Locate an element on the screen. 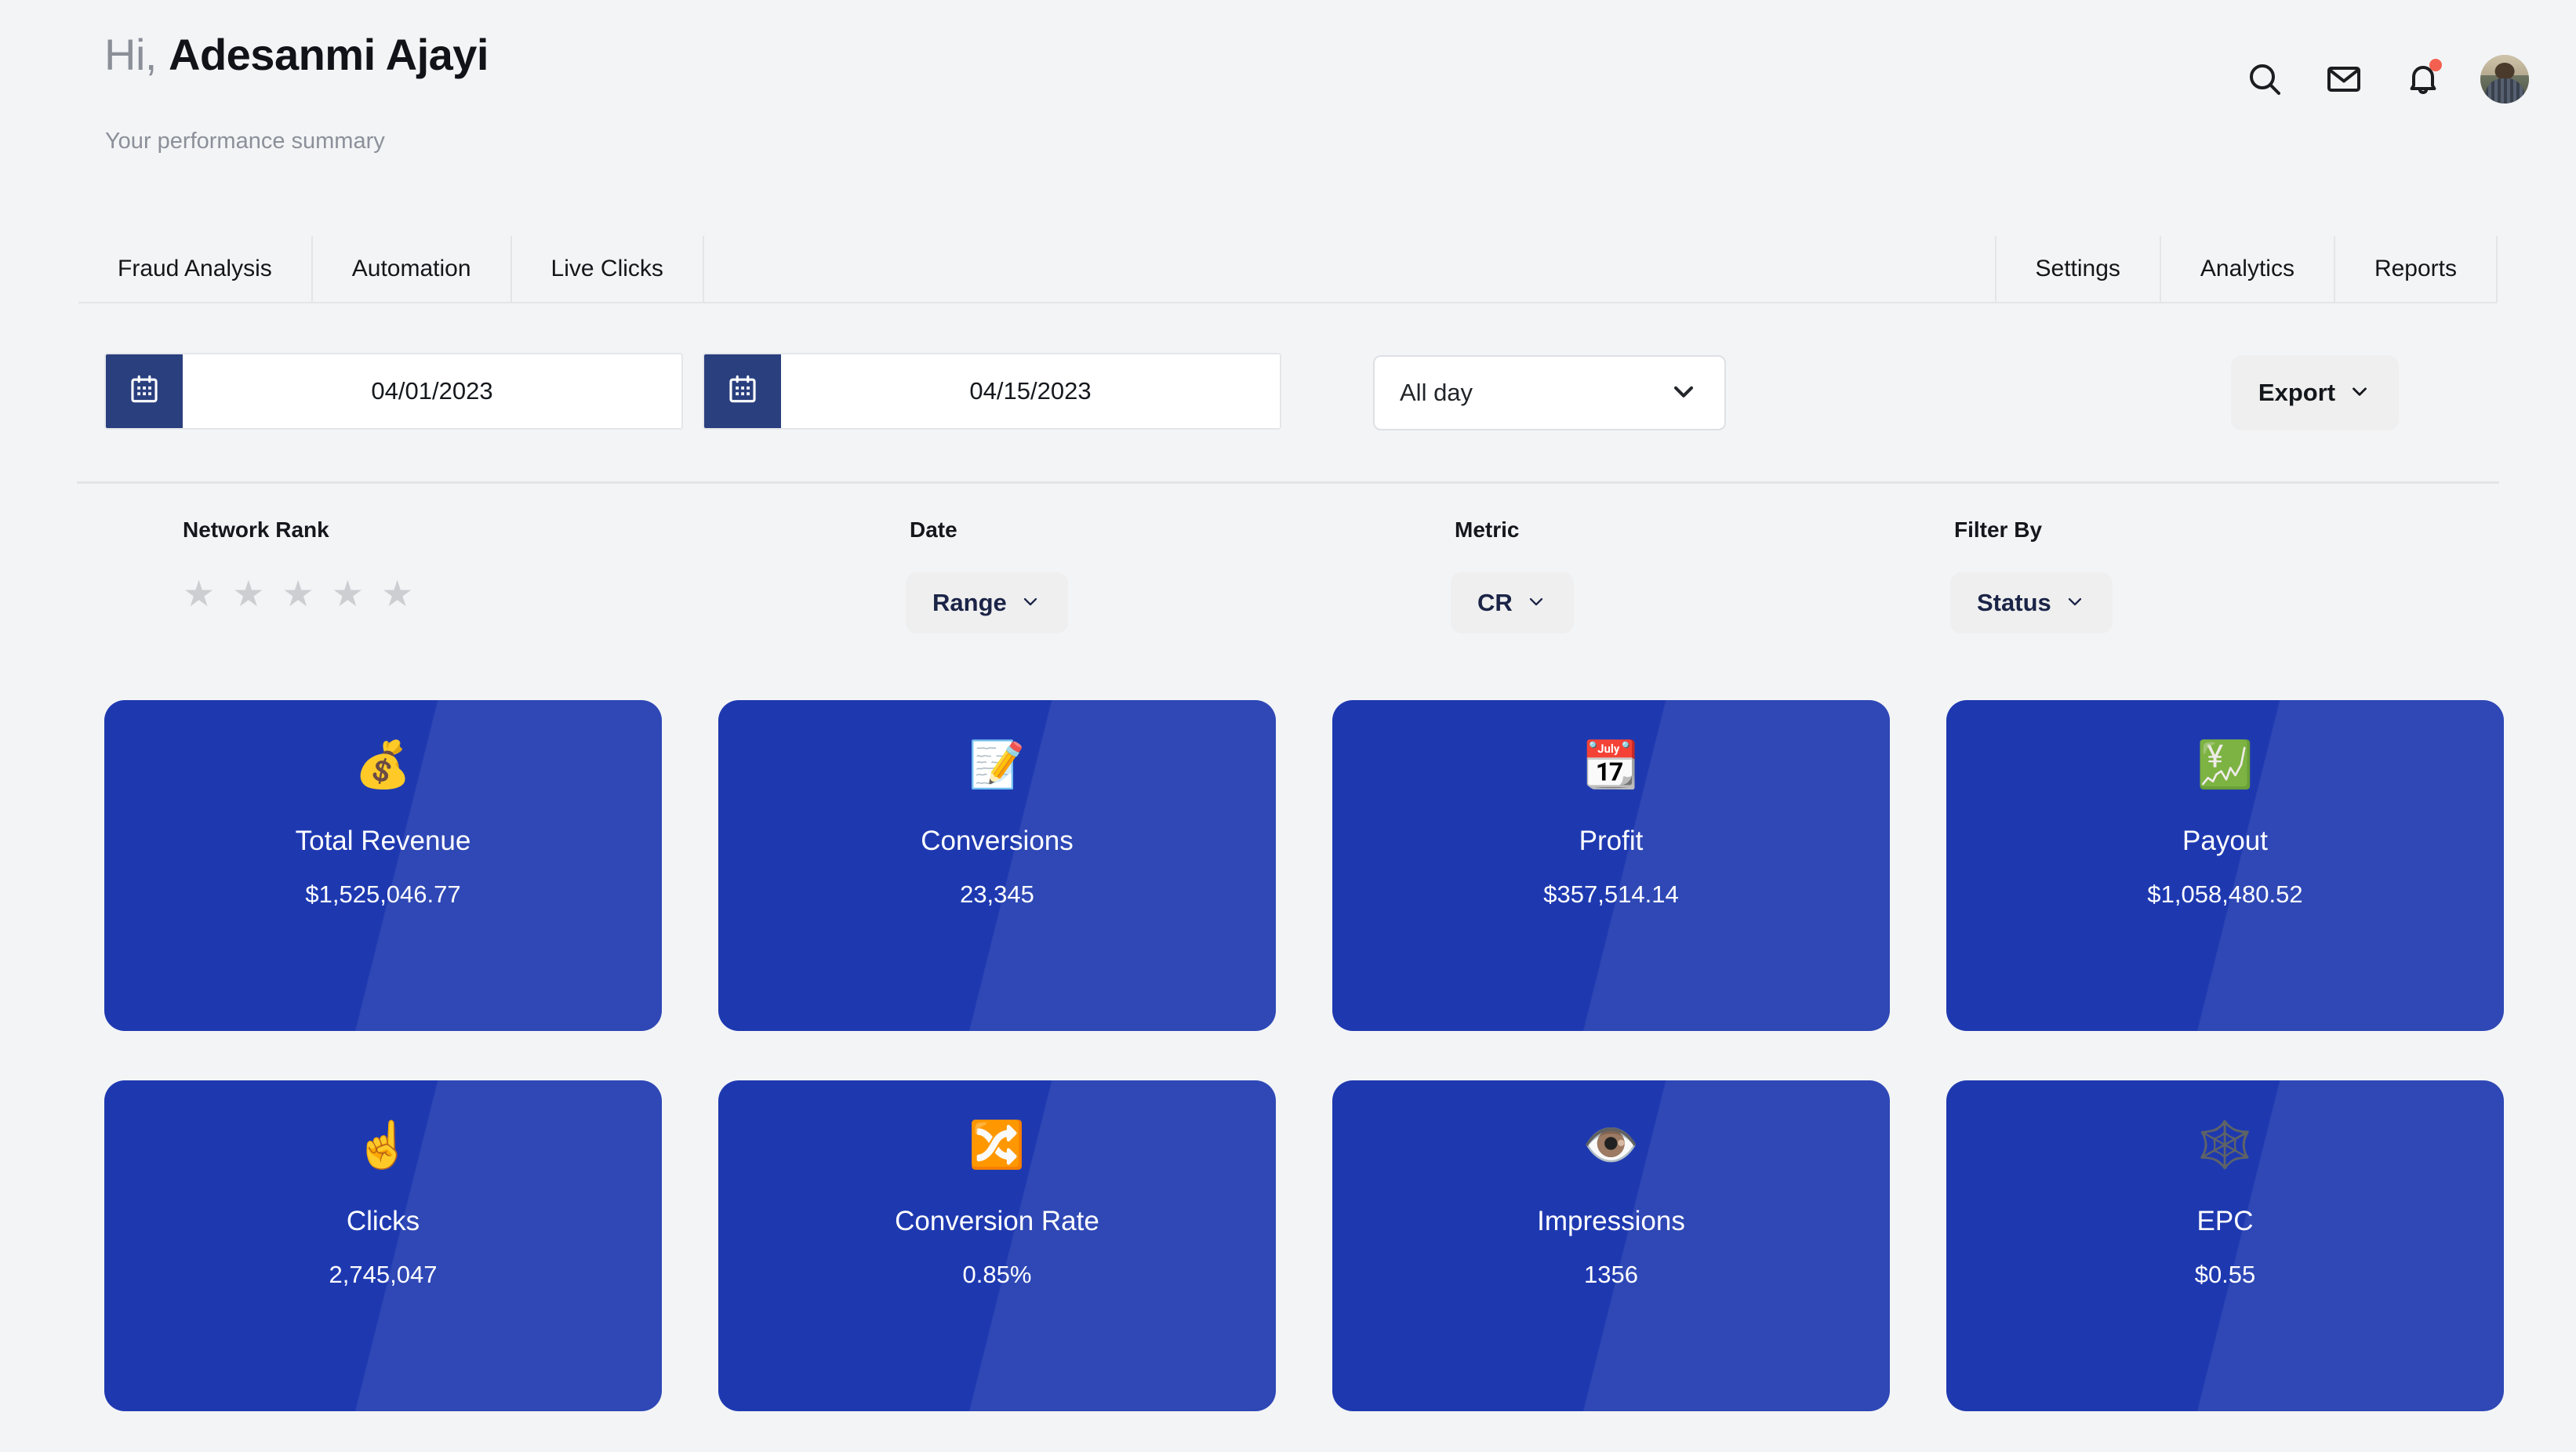 The width and height of the screenshot is (2576, 1452). filter-metric-control: CR is located at coordinates (1512, 588).